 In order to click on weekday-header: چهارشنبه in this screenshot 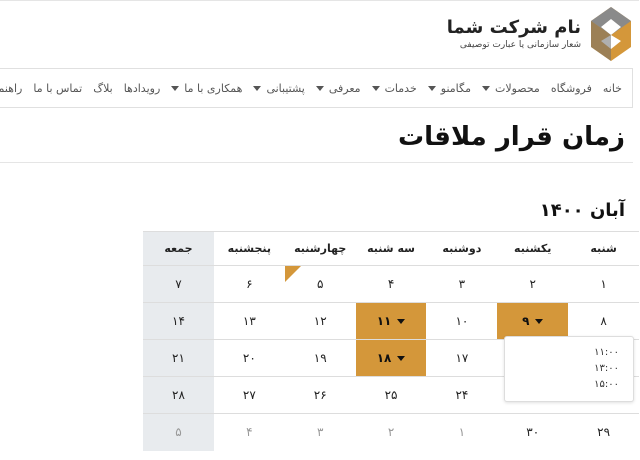, I will do `click(321, 248)`.